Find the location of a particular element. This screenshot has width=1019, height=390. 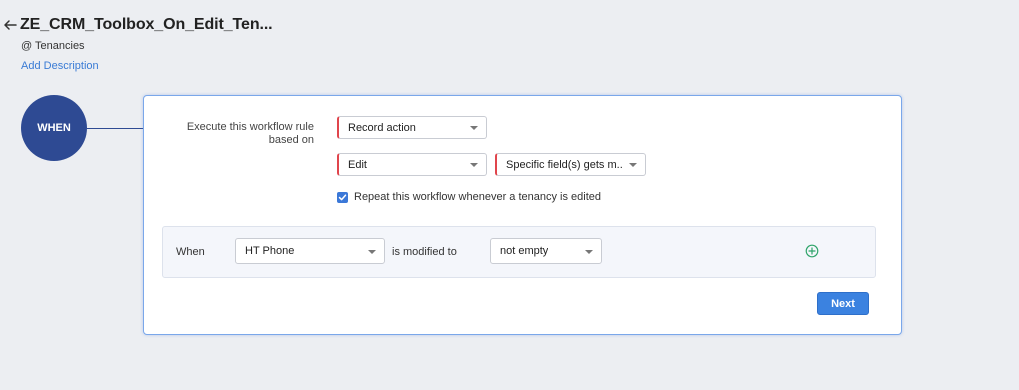

condition-panel: When HT Phone is modified to not empty is located at coordinates (519, 252).